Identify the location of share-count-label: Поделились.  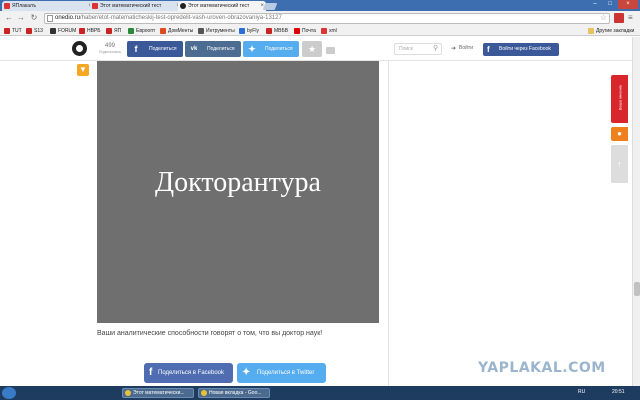
(110, 51).